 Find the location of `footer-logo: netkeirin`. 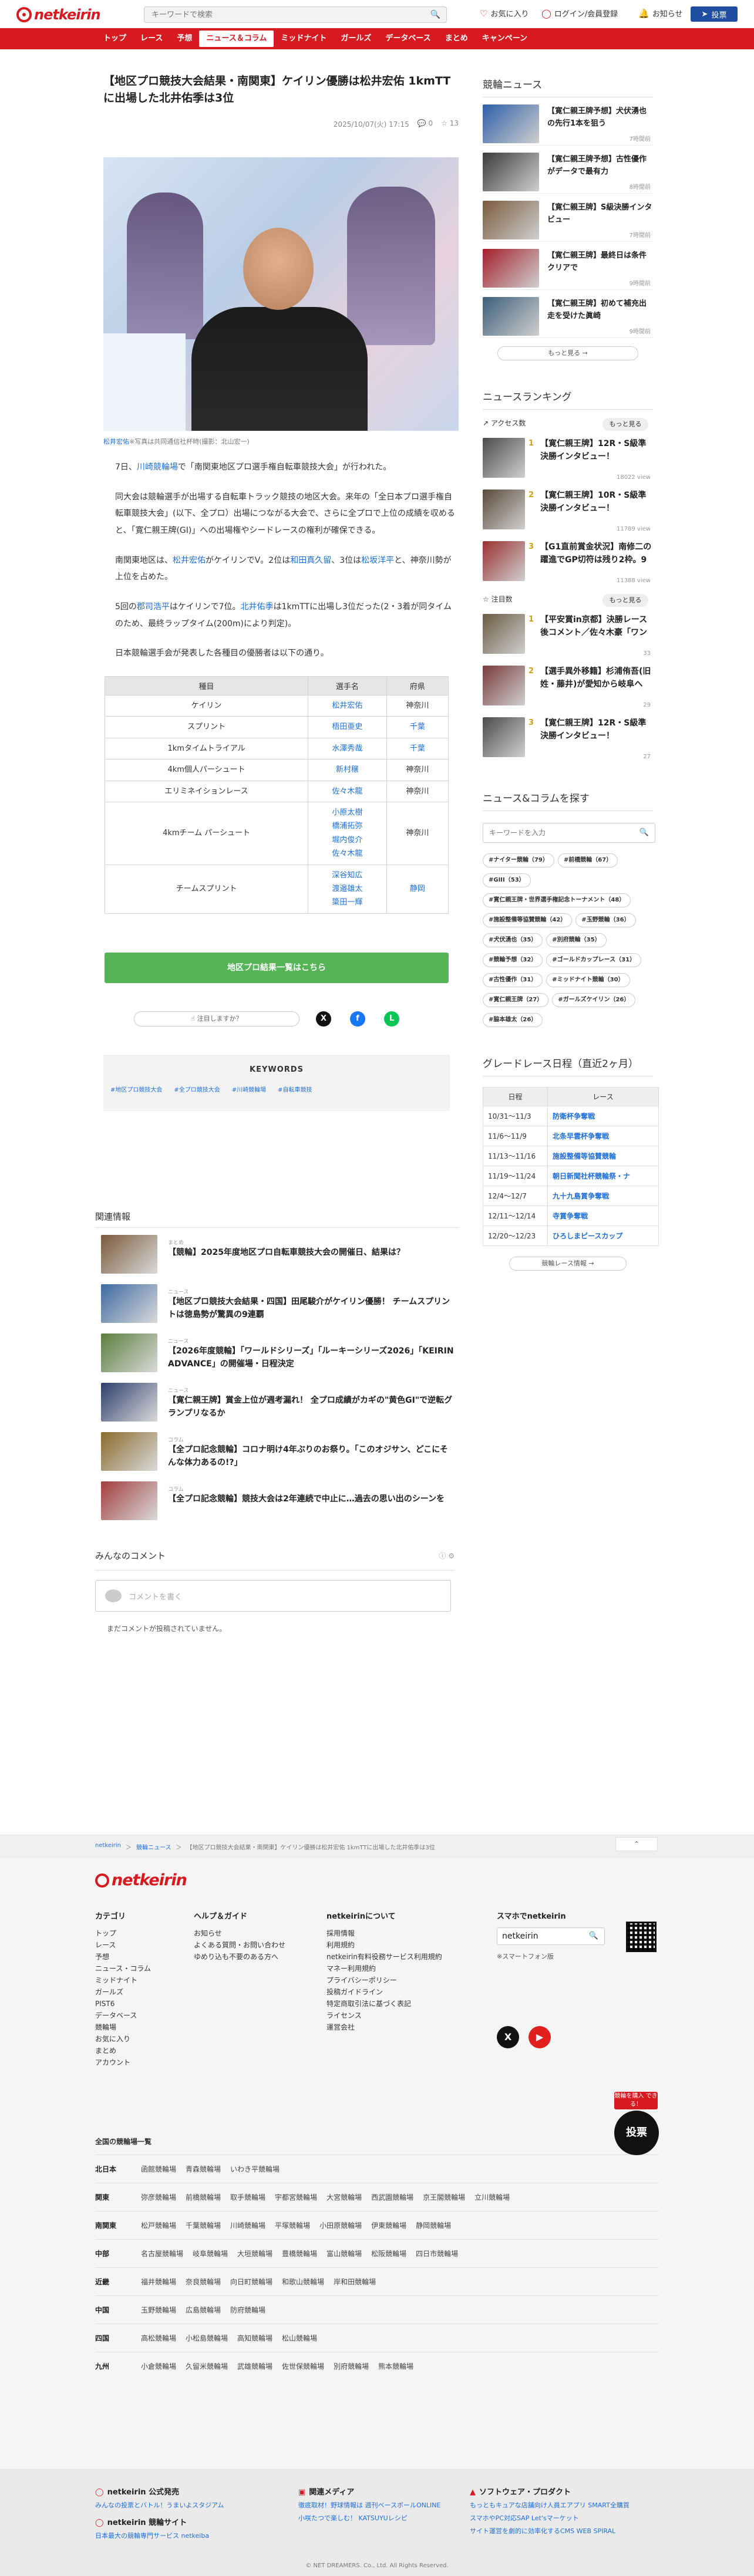

footer-logo: netkeirin is located at coordinates (141, 1880).